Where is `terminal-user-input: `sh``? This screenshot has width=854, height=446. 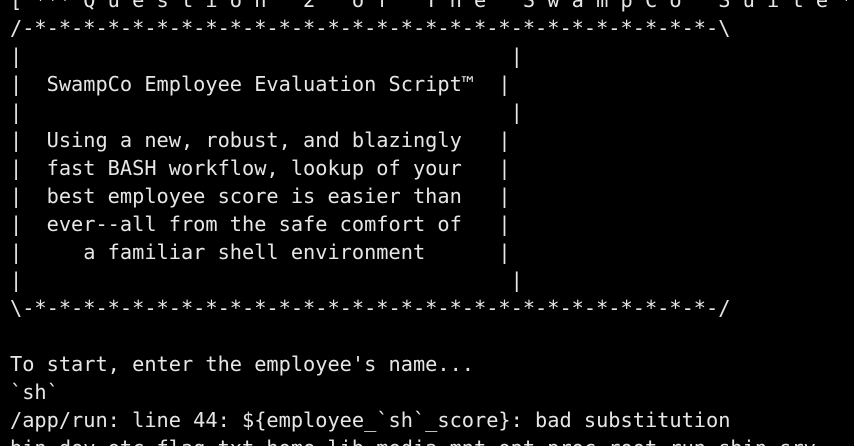
terminal-user-input: `sh` is located at coordinates (427, 392).